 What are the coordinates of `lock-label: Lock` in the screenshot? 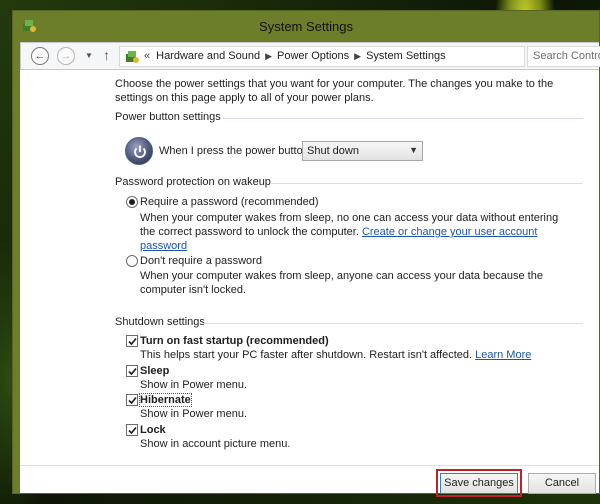 It's located at (153, 430).